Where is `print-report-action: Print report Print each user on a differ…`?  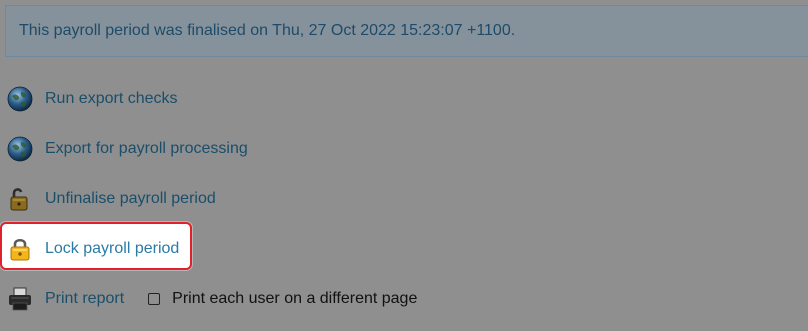 print-report-action: Print report Print each user on a differ… is located at coordinates (211, 299).